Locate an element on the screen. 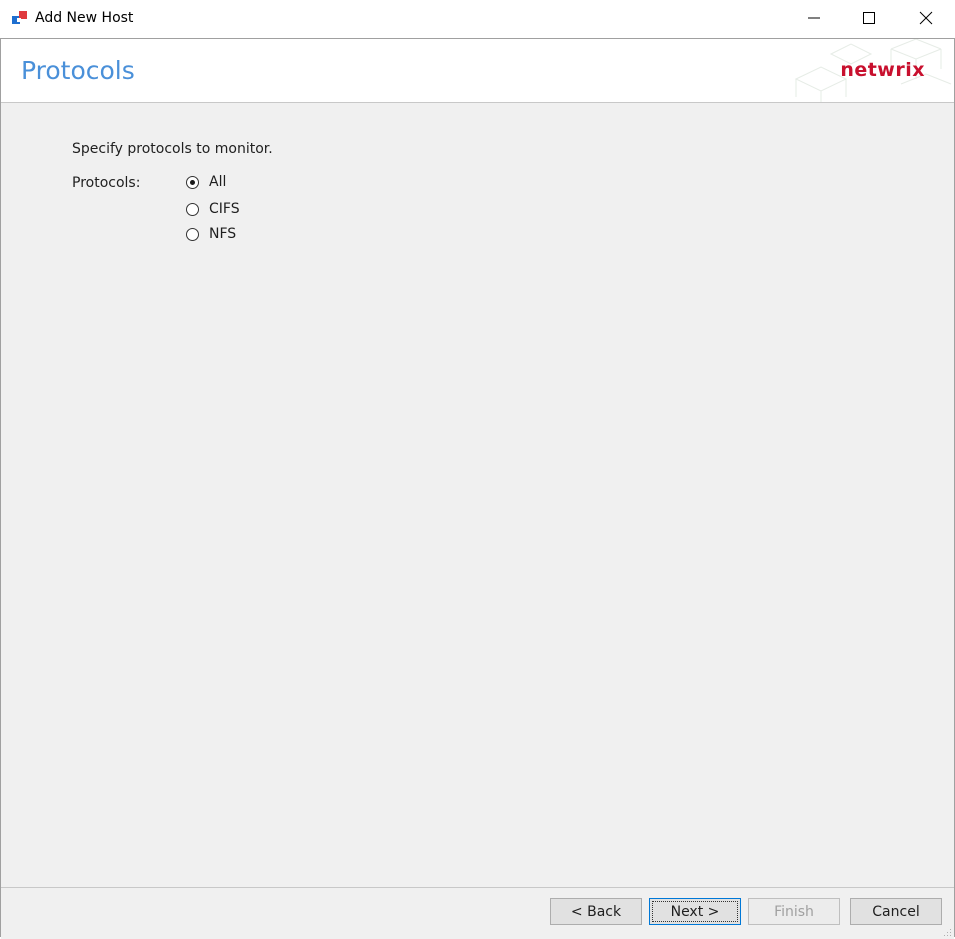 The width and height of the screenshot is (955, 939). next-button-label: Next > is located at coordinates (695, 911).